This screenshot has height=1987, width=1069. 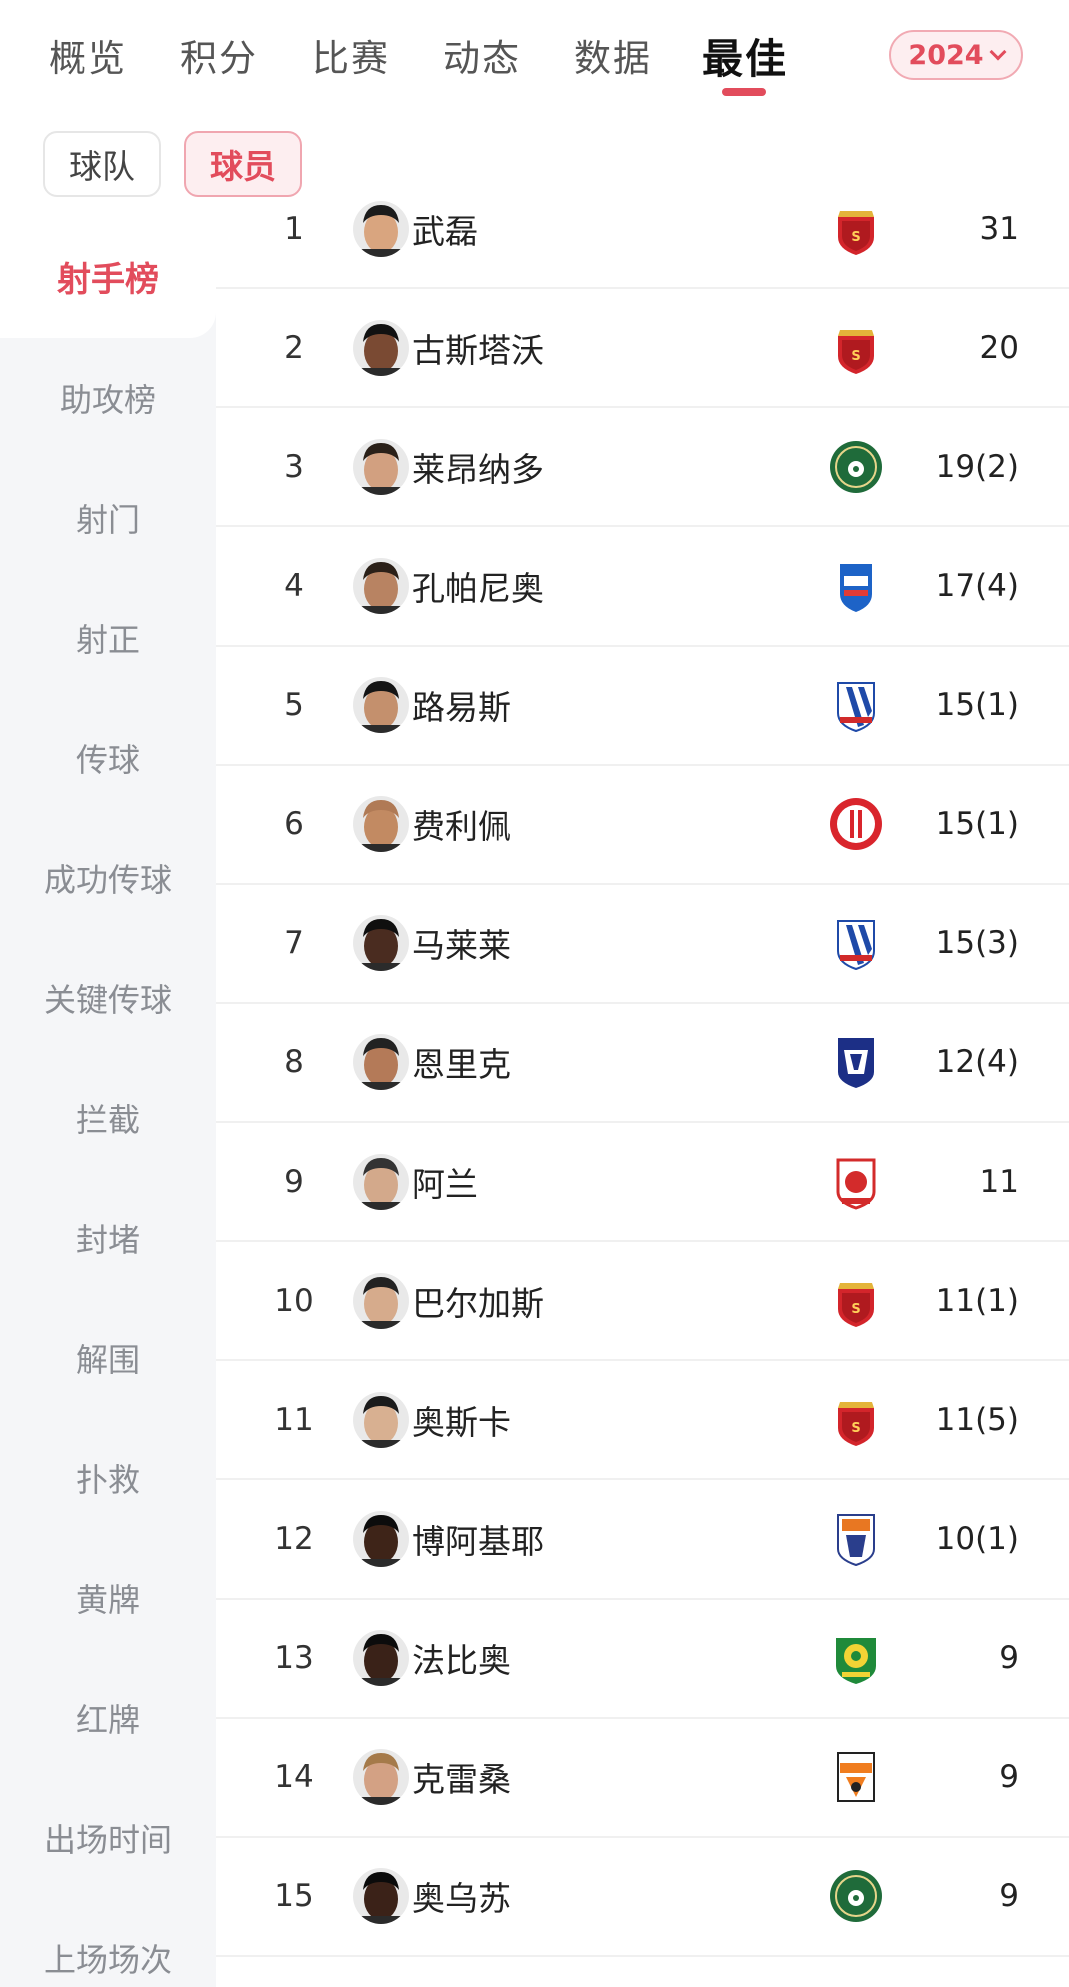 I want to click on sidebar-item: 黄牌, so click(x=108, y=1598).